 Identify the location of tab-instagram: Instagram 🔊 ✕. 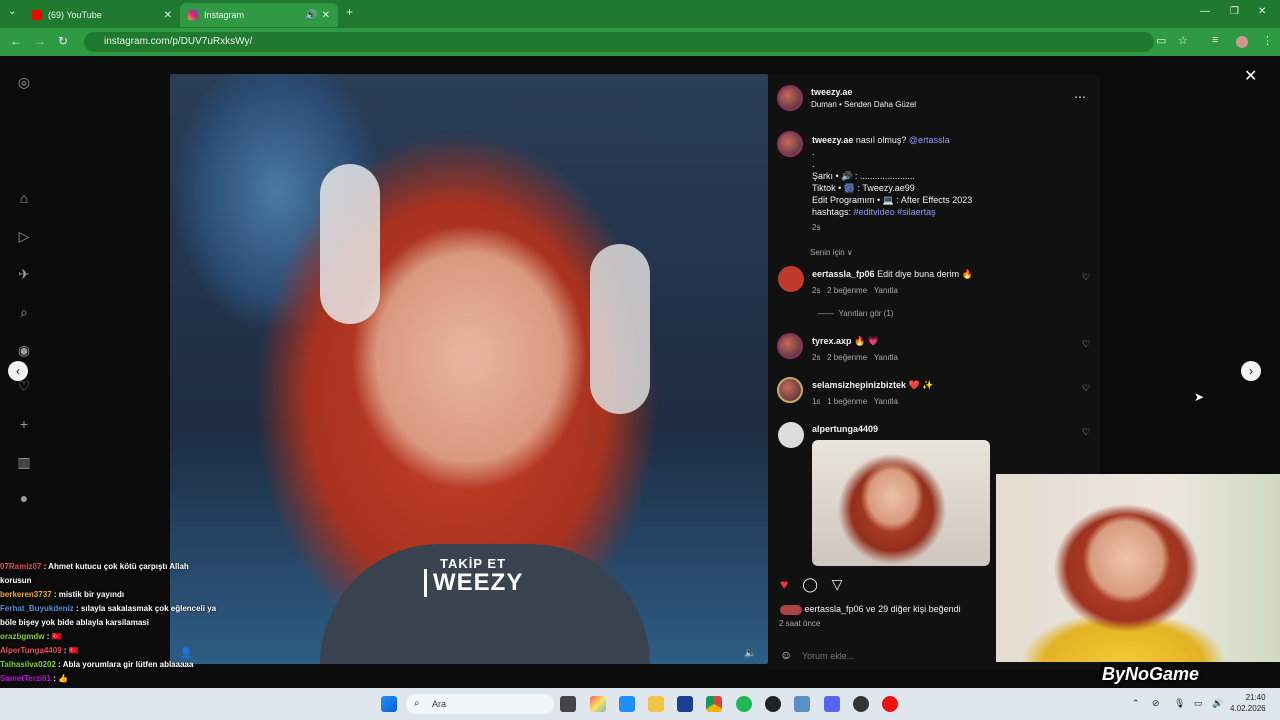
(259, 15).